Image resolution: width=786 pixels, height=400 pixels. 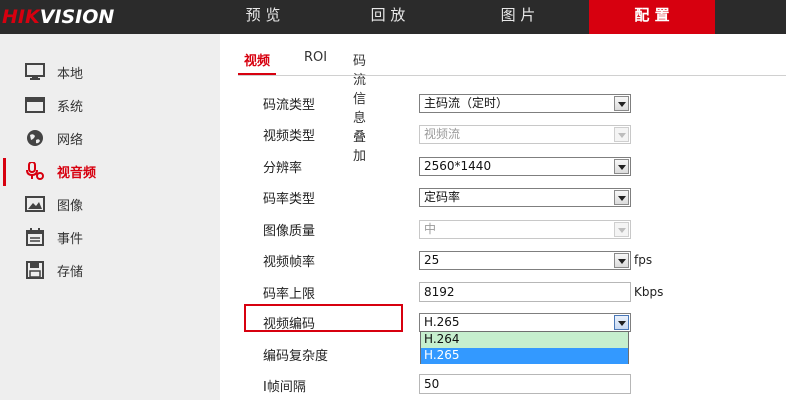 What do you see at coordinates (649, 292) in the screenshot?
I see `max-bitrate-unit: Kbps` at bounding box center [649, 292].